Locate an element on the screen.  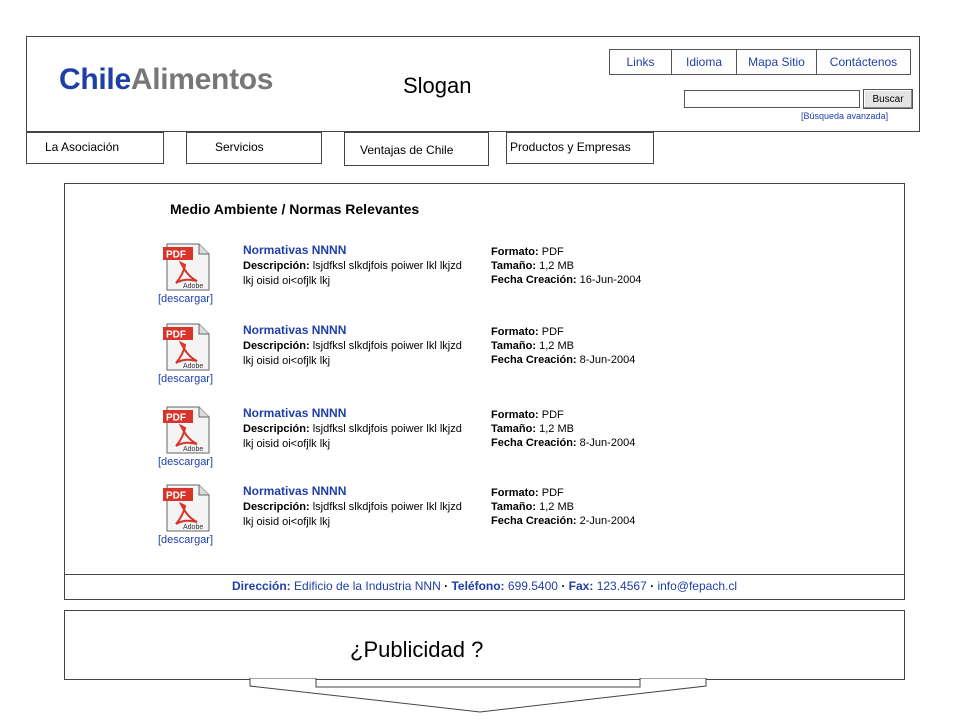
date-row: Fecha Creación: 2-Jun-2004 is located at coordinates (563, 521).